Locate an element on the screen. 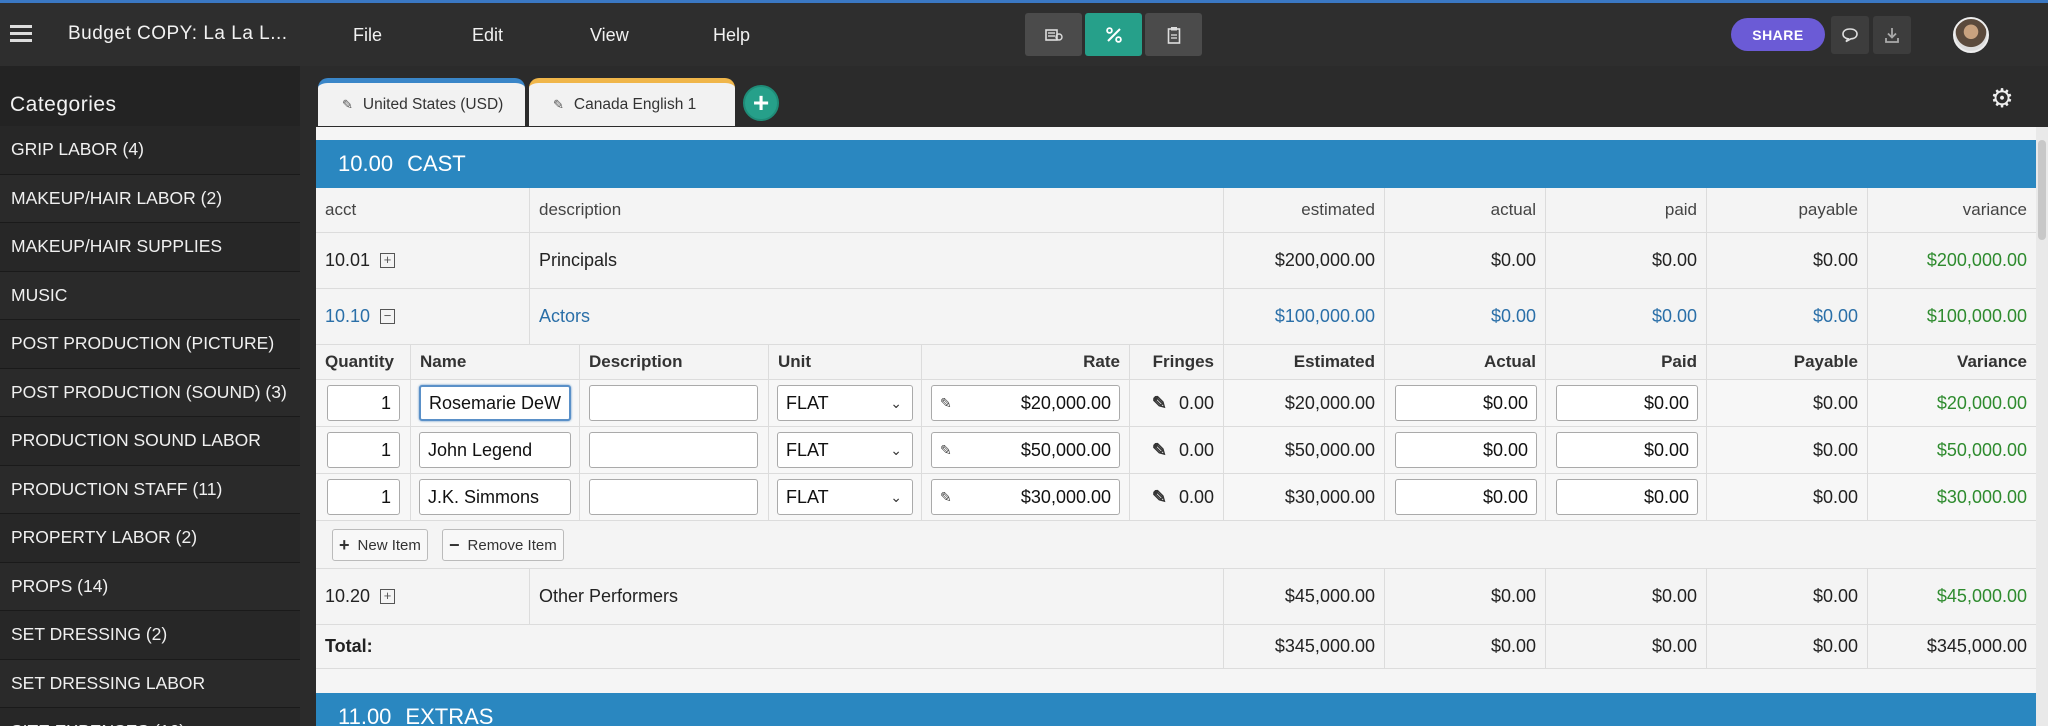 This screenshot has width=2048, height=726. category-item: GRIP LABOR (4) is located at coordinates (150, 150).